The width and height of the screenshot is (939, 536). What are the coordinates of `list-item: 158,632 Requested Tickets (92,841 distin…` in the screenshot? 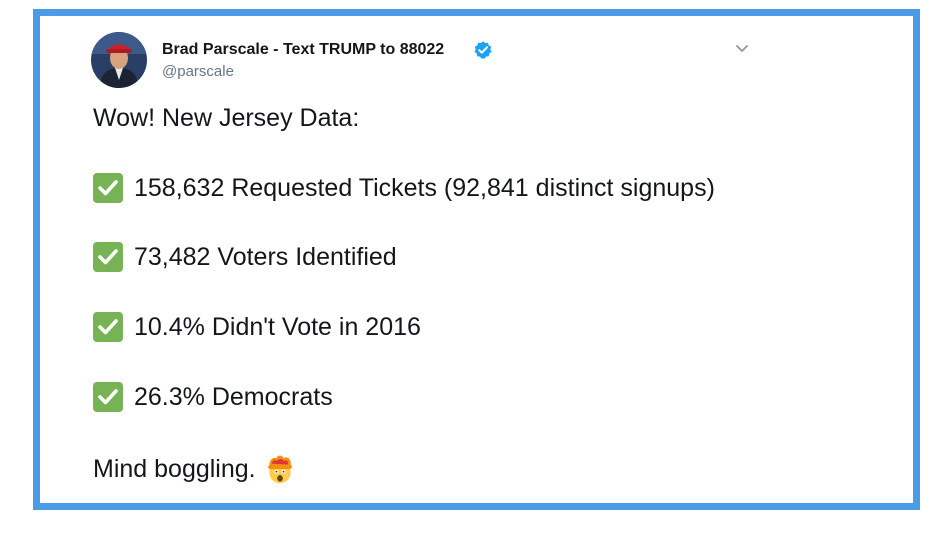 It's located at (404, 188).